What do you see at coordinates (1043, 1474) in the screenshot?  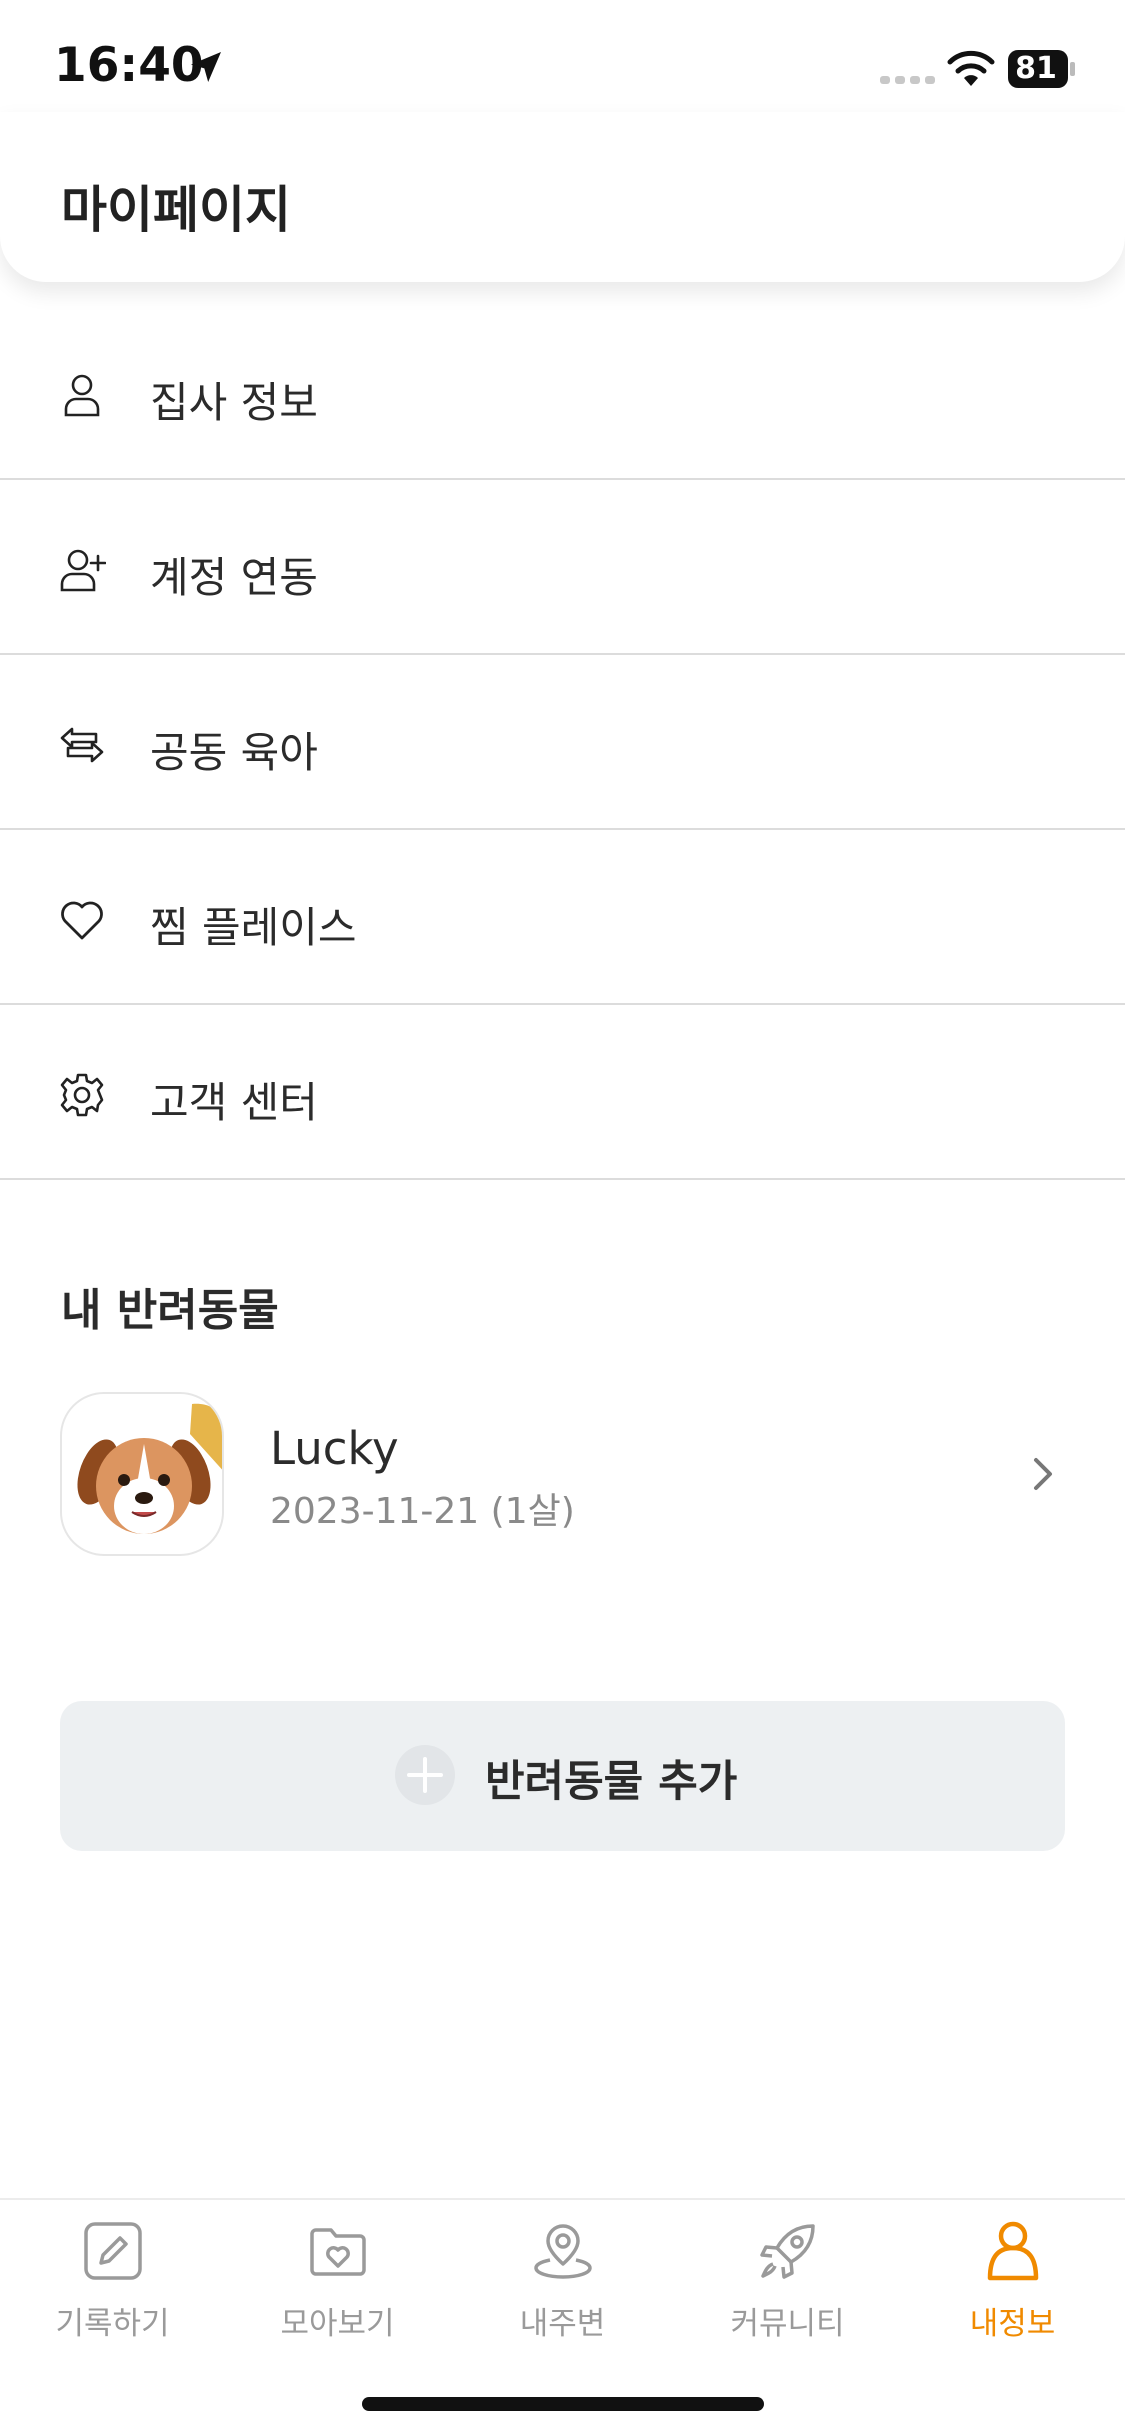 I see `chevron-right-icon` at bounding box center [1043, 1474].